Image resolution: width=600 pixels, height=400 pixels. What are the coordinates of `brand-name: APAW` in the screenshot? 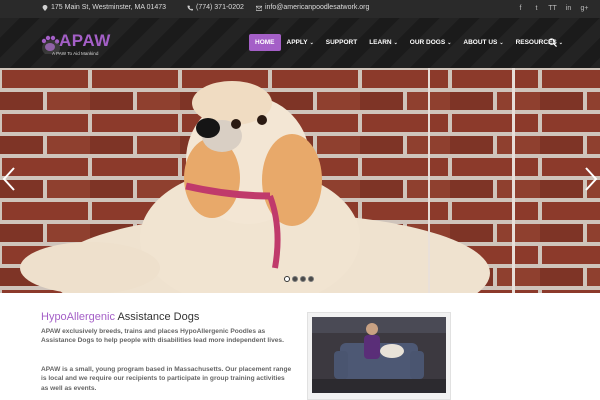 It's located at (85, 40).